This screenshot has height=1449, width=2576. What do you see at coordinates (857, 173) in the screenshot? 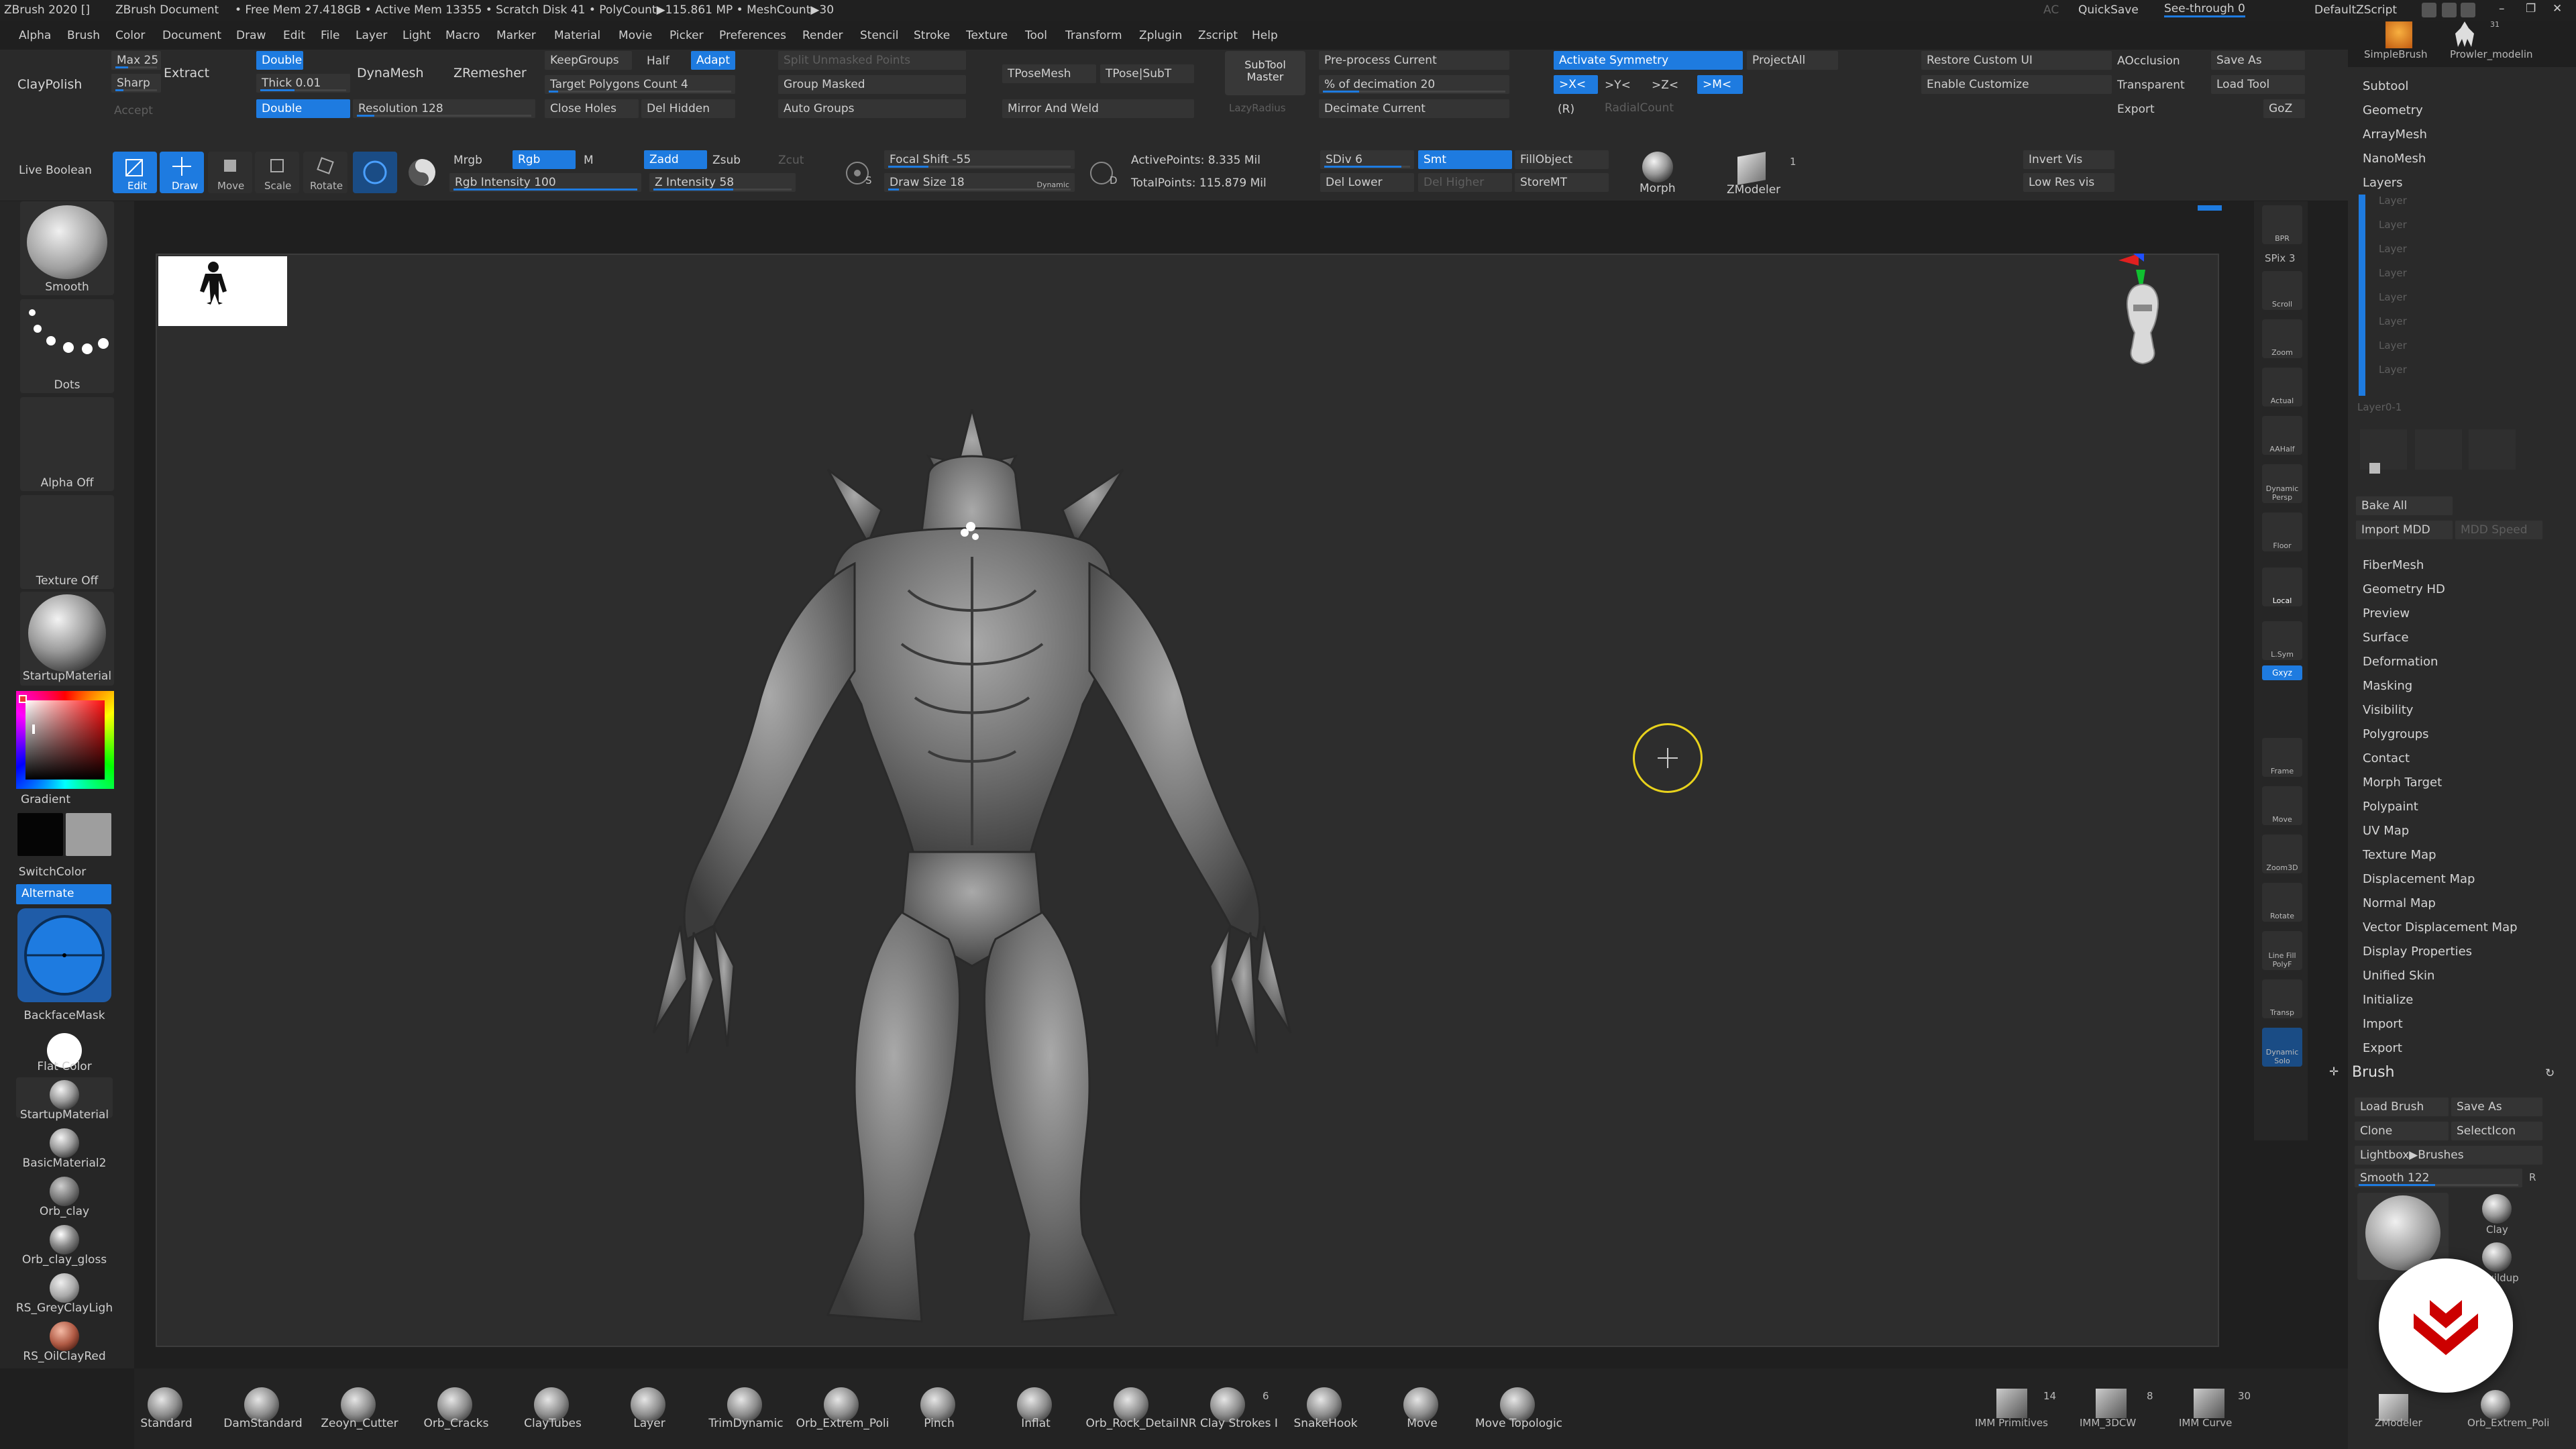
I see `focal-s-icon: S` at bounding box center [857, 173].